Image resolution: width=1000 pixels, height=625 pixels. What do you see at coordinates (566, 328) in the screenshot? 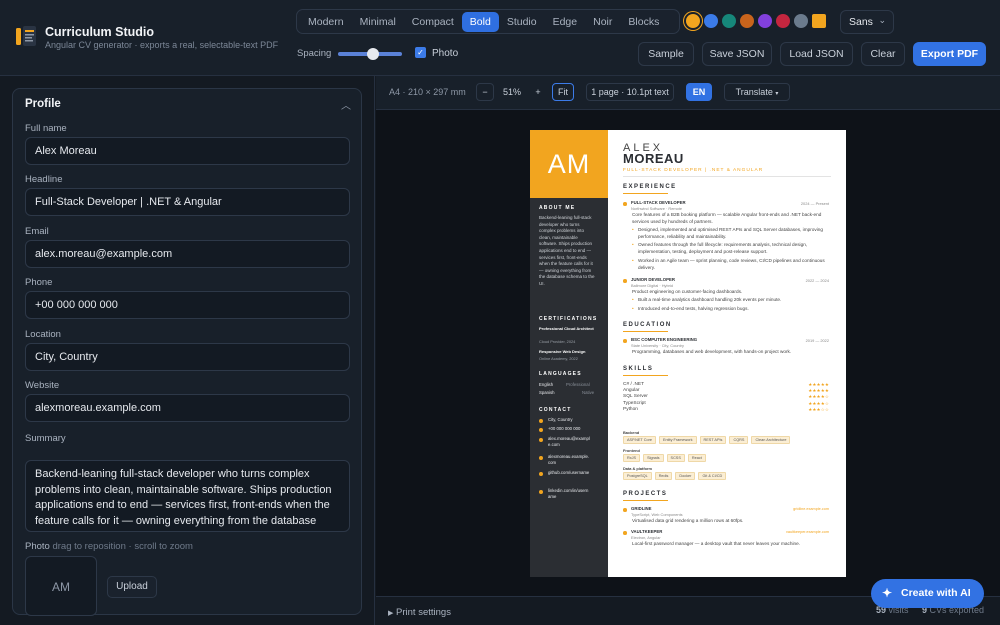
I see `cert-name: Professional Cloud Architect` at bounding box center [566, 328].